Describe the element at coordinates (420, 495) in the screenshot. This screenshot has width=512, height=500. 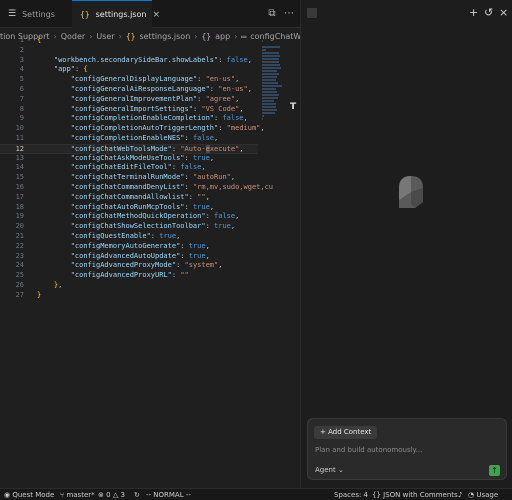
I see `language-label: JSON with Comments` at that location.